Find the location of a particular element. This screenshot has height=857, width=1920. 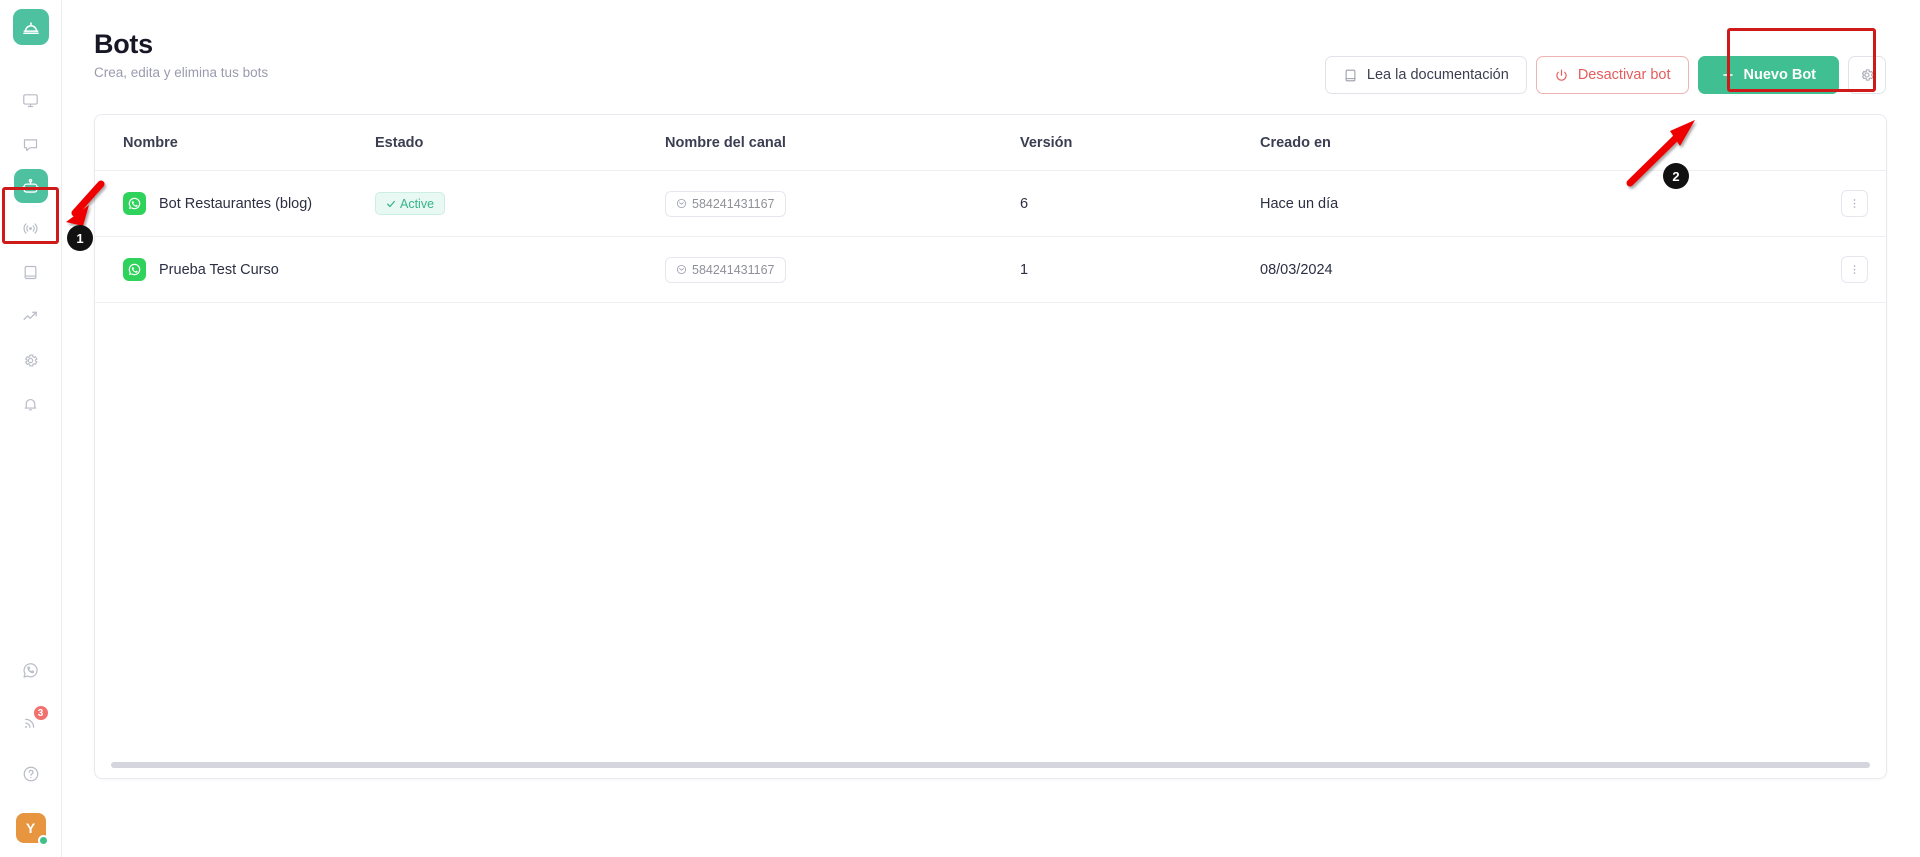

sidebar-item-settings is located at coordinates (31, 360).